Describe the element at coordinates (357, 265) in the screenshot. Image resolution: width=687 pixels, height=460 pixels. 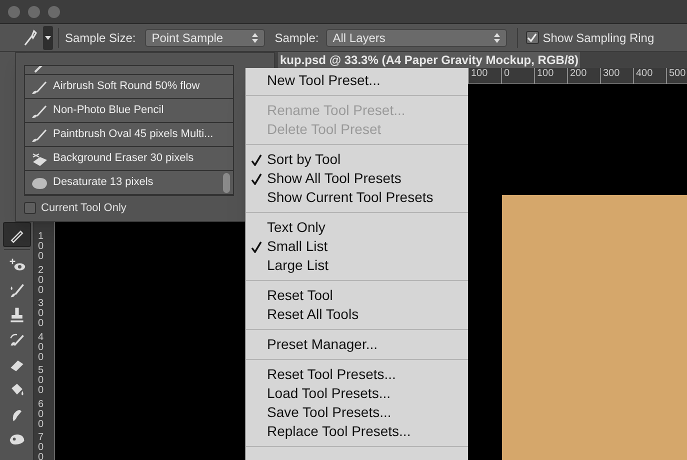
I see `menu-item: Large List` at that location.